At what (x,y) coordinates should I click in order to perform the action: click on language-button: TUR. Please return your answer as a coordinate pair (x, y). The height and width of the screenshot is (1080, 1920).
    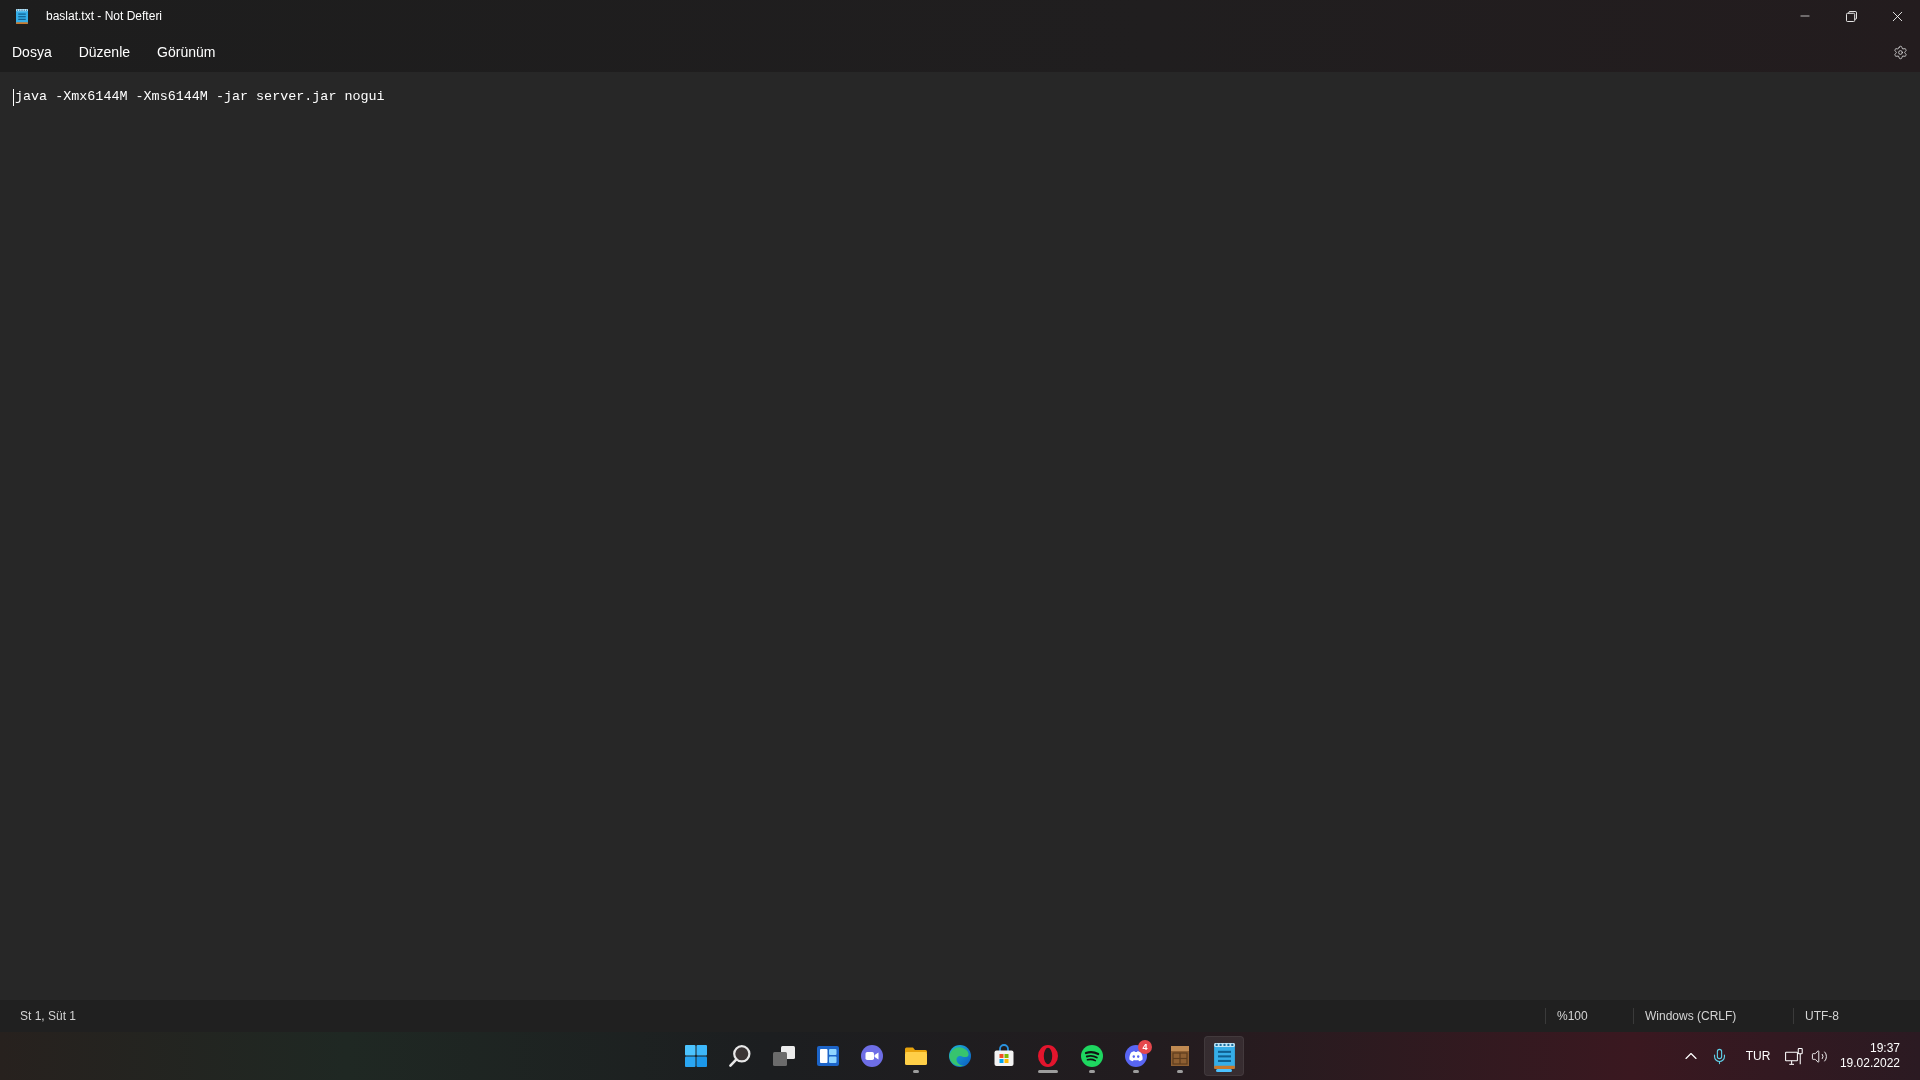
    Looking at the image, I should click on (1758, 1056).